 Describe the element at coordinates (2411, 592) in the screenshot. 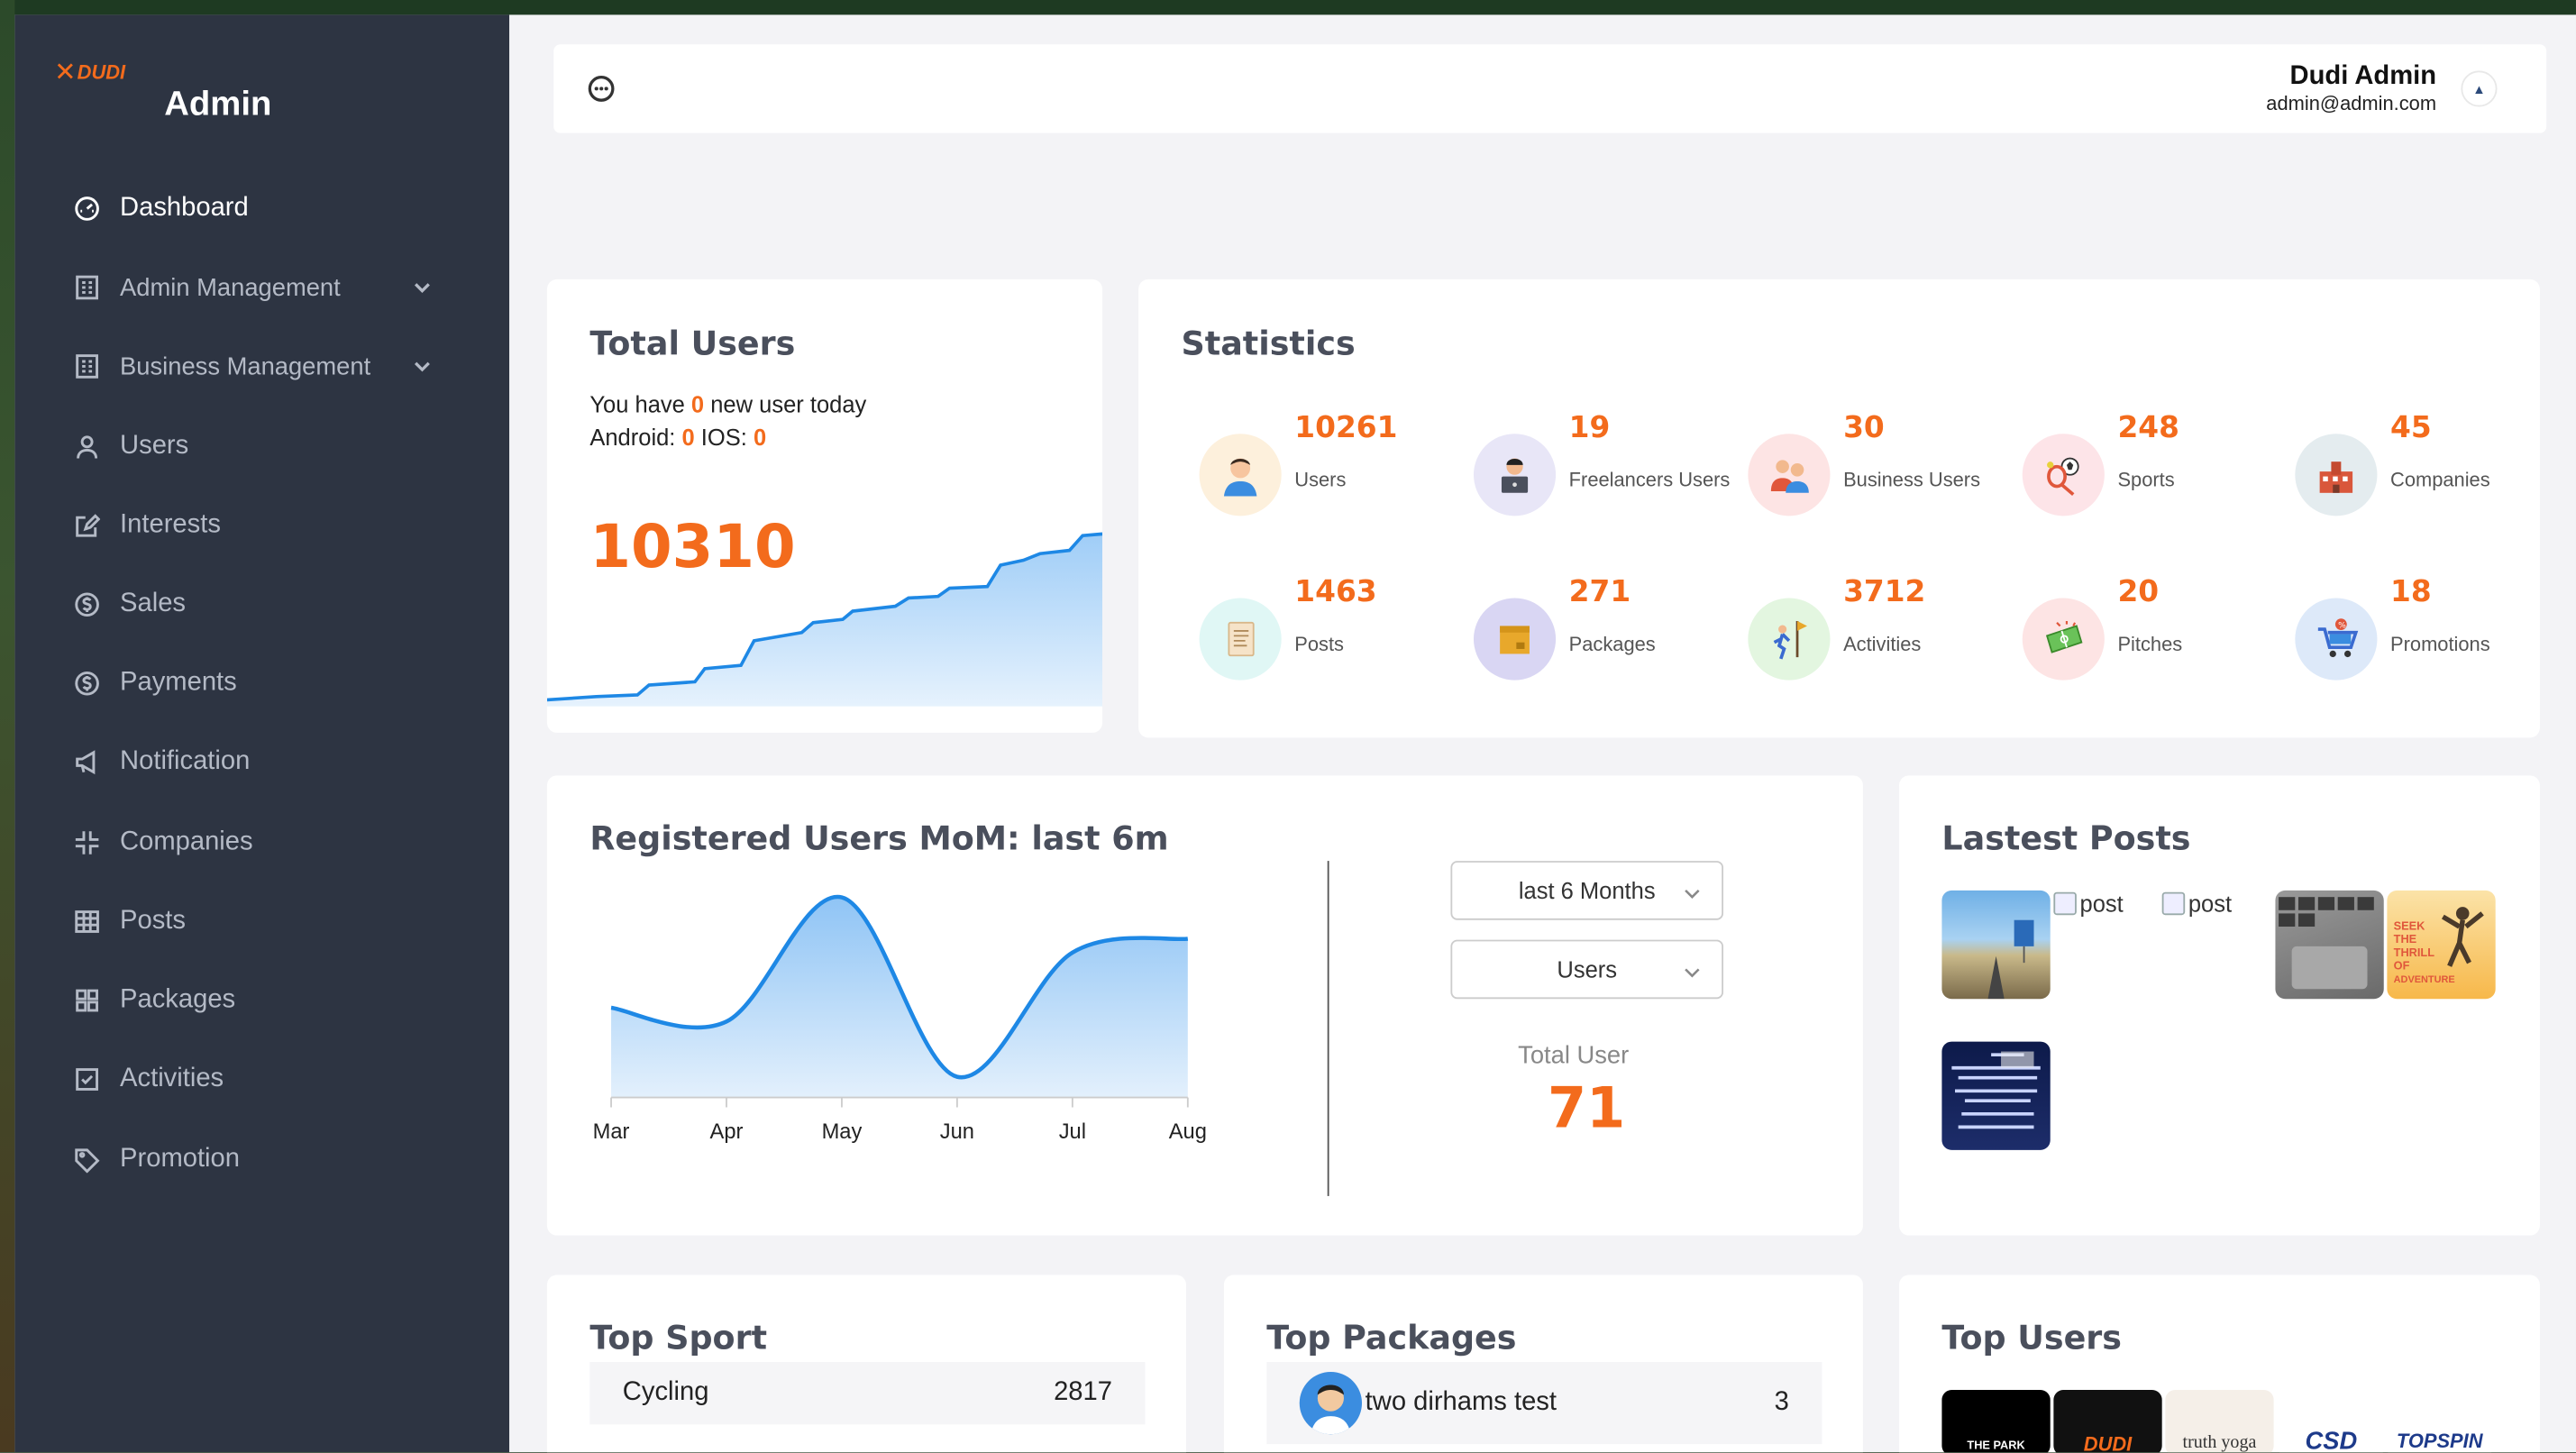

I see `stat-value: 18` at that location.